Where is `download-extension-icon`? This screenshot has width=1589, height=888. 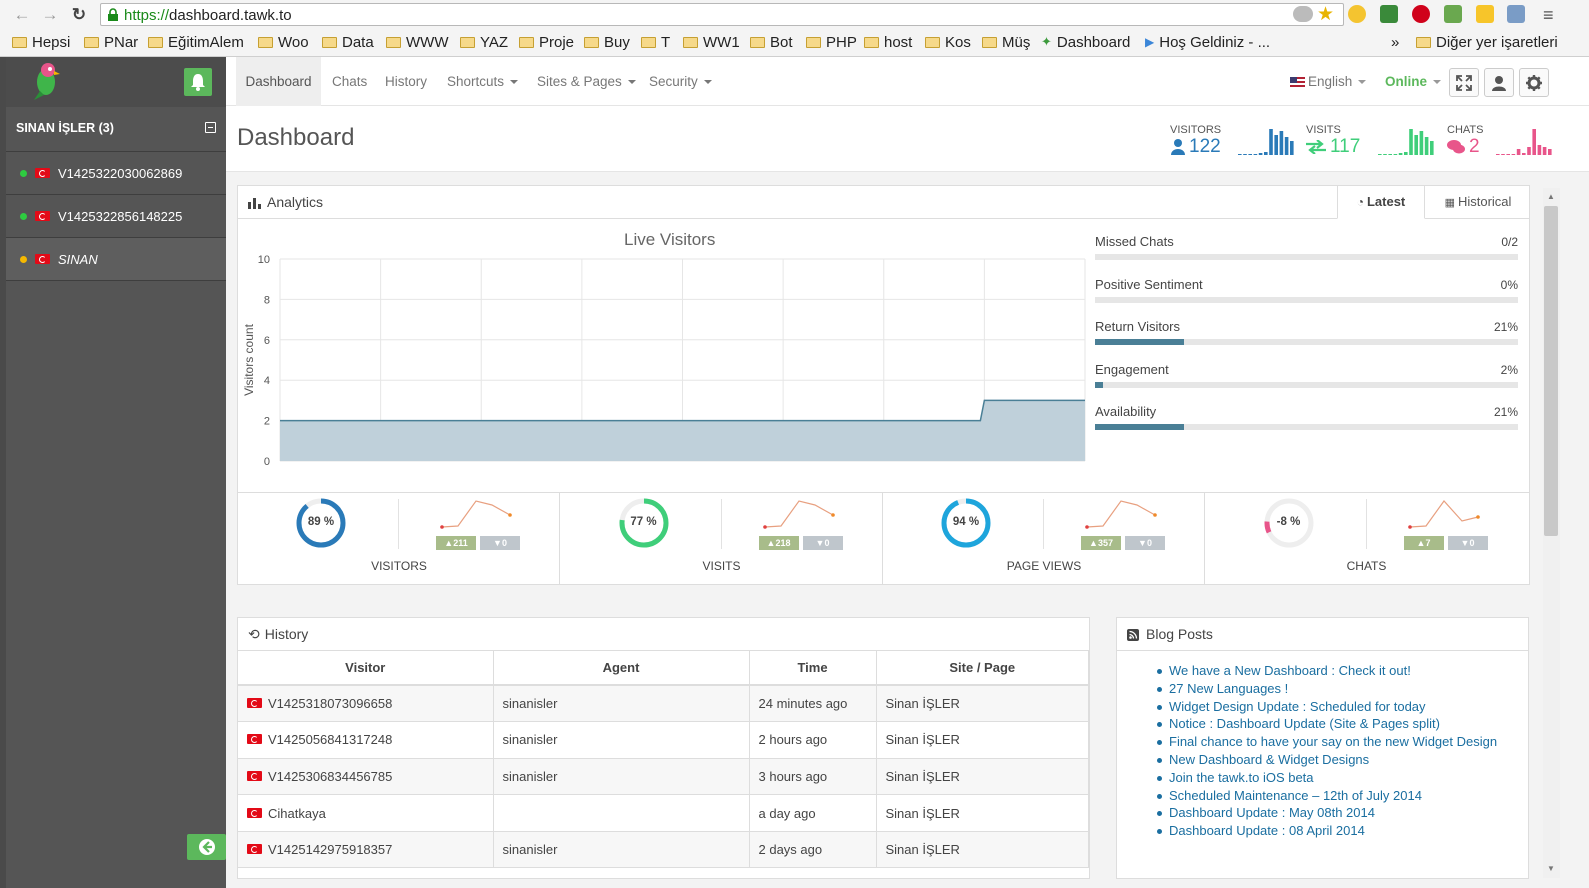 download-extension-icon is located at coordinates (1453, 14).